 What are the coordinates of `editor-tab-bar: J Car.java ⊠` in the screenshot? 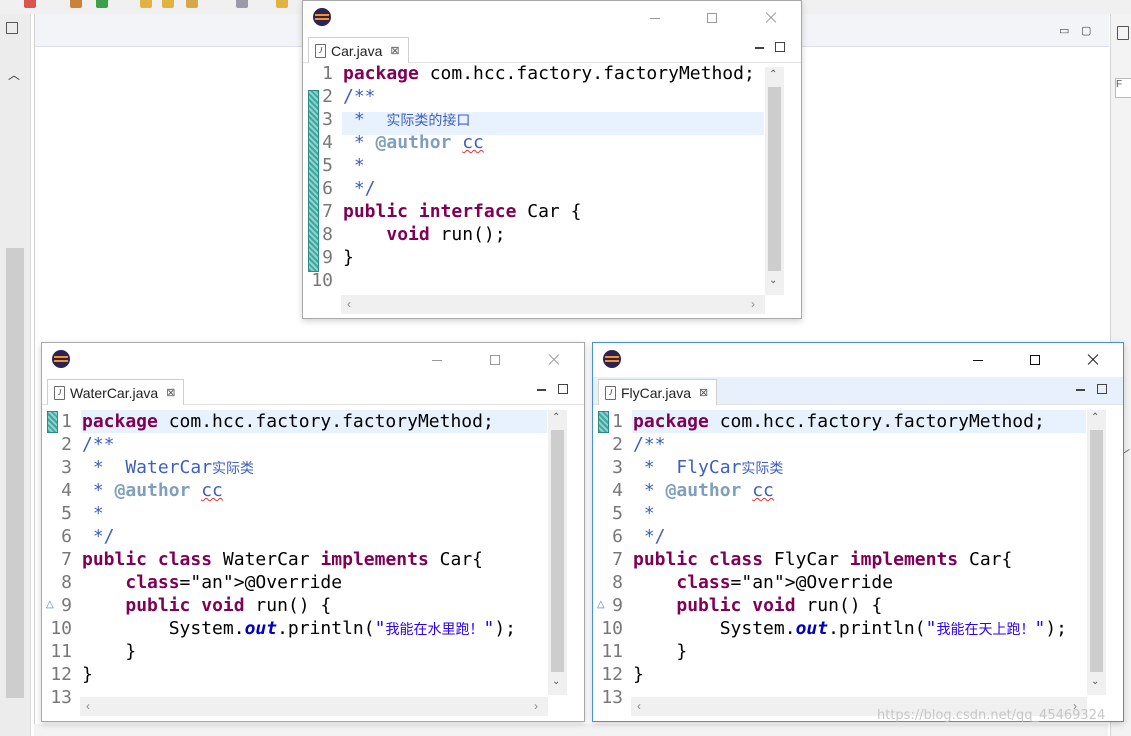 It's located at (552, 49).